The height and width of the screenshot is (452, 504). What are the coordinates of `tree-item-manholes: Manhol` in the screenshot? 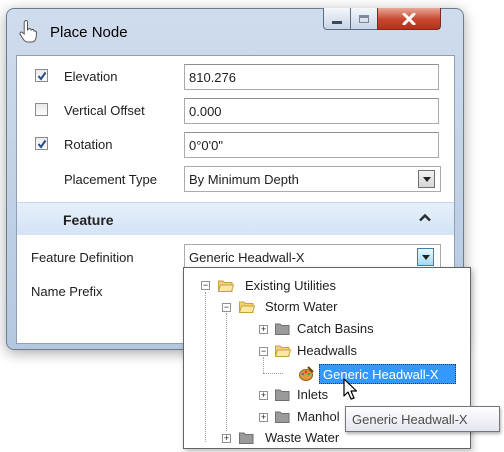 It's located at (318, 420).